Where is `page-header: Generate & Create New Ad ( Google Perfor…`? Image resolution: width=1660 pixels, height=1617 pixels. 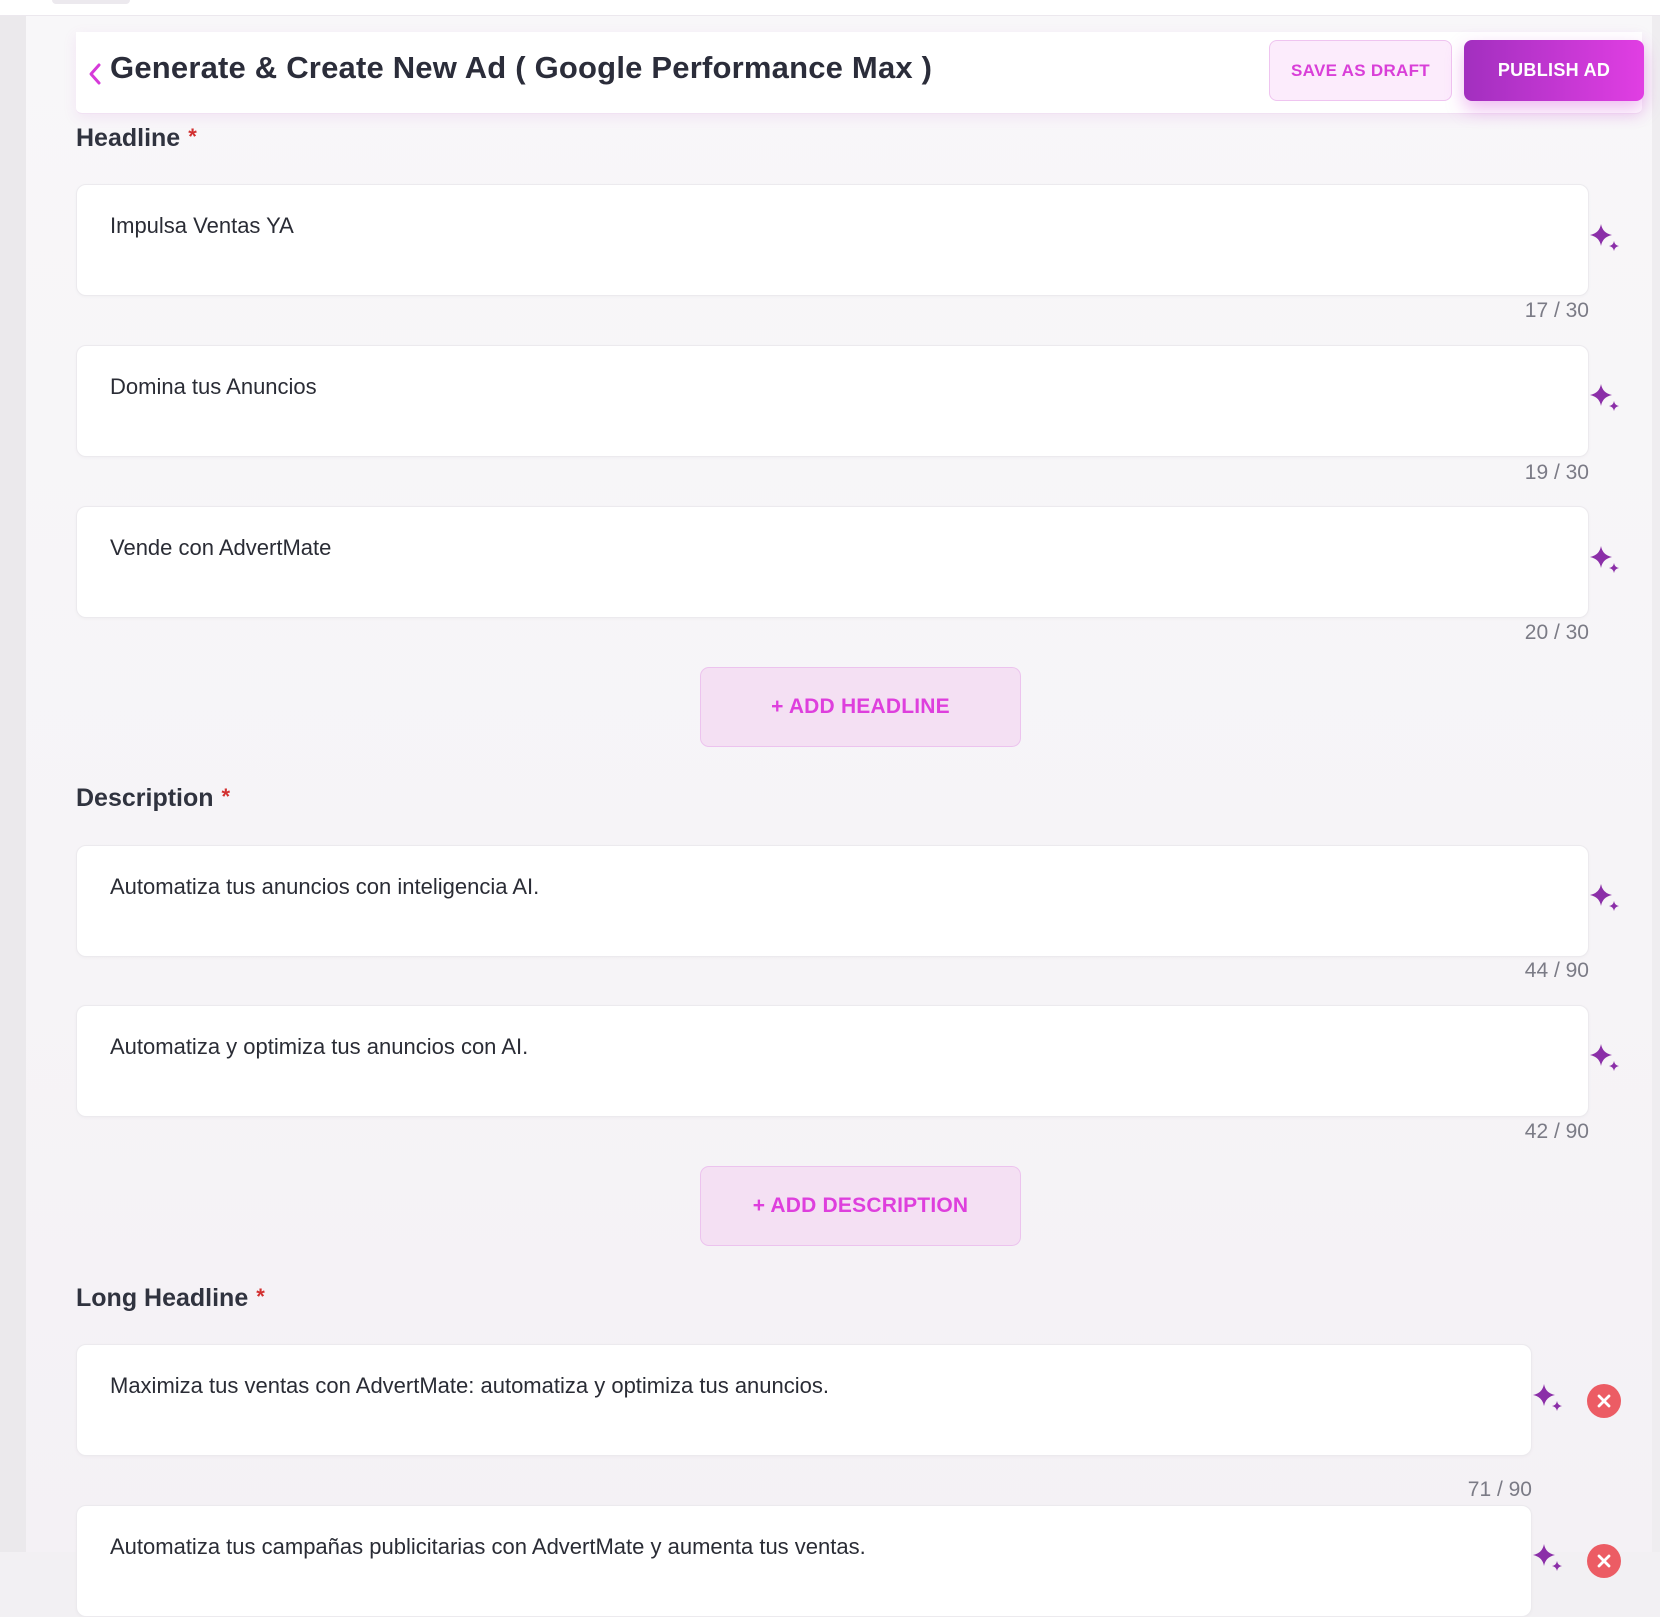
page-header: Generate & Create New Ad ( Google Perfor… is located at coordinates (860, 73).